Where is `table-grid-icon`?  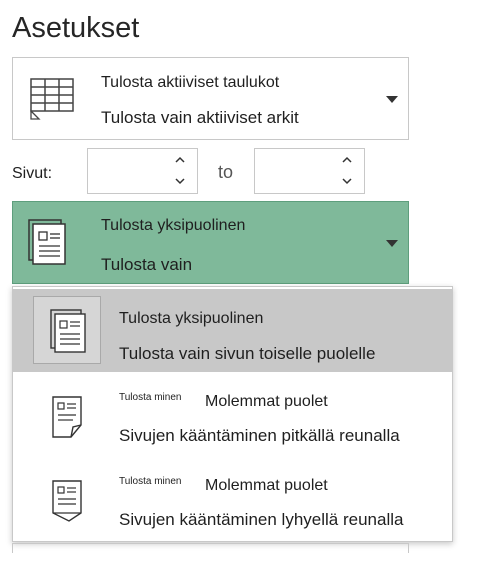
table-grid-icon is located at coordinates (52, 101).